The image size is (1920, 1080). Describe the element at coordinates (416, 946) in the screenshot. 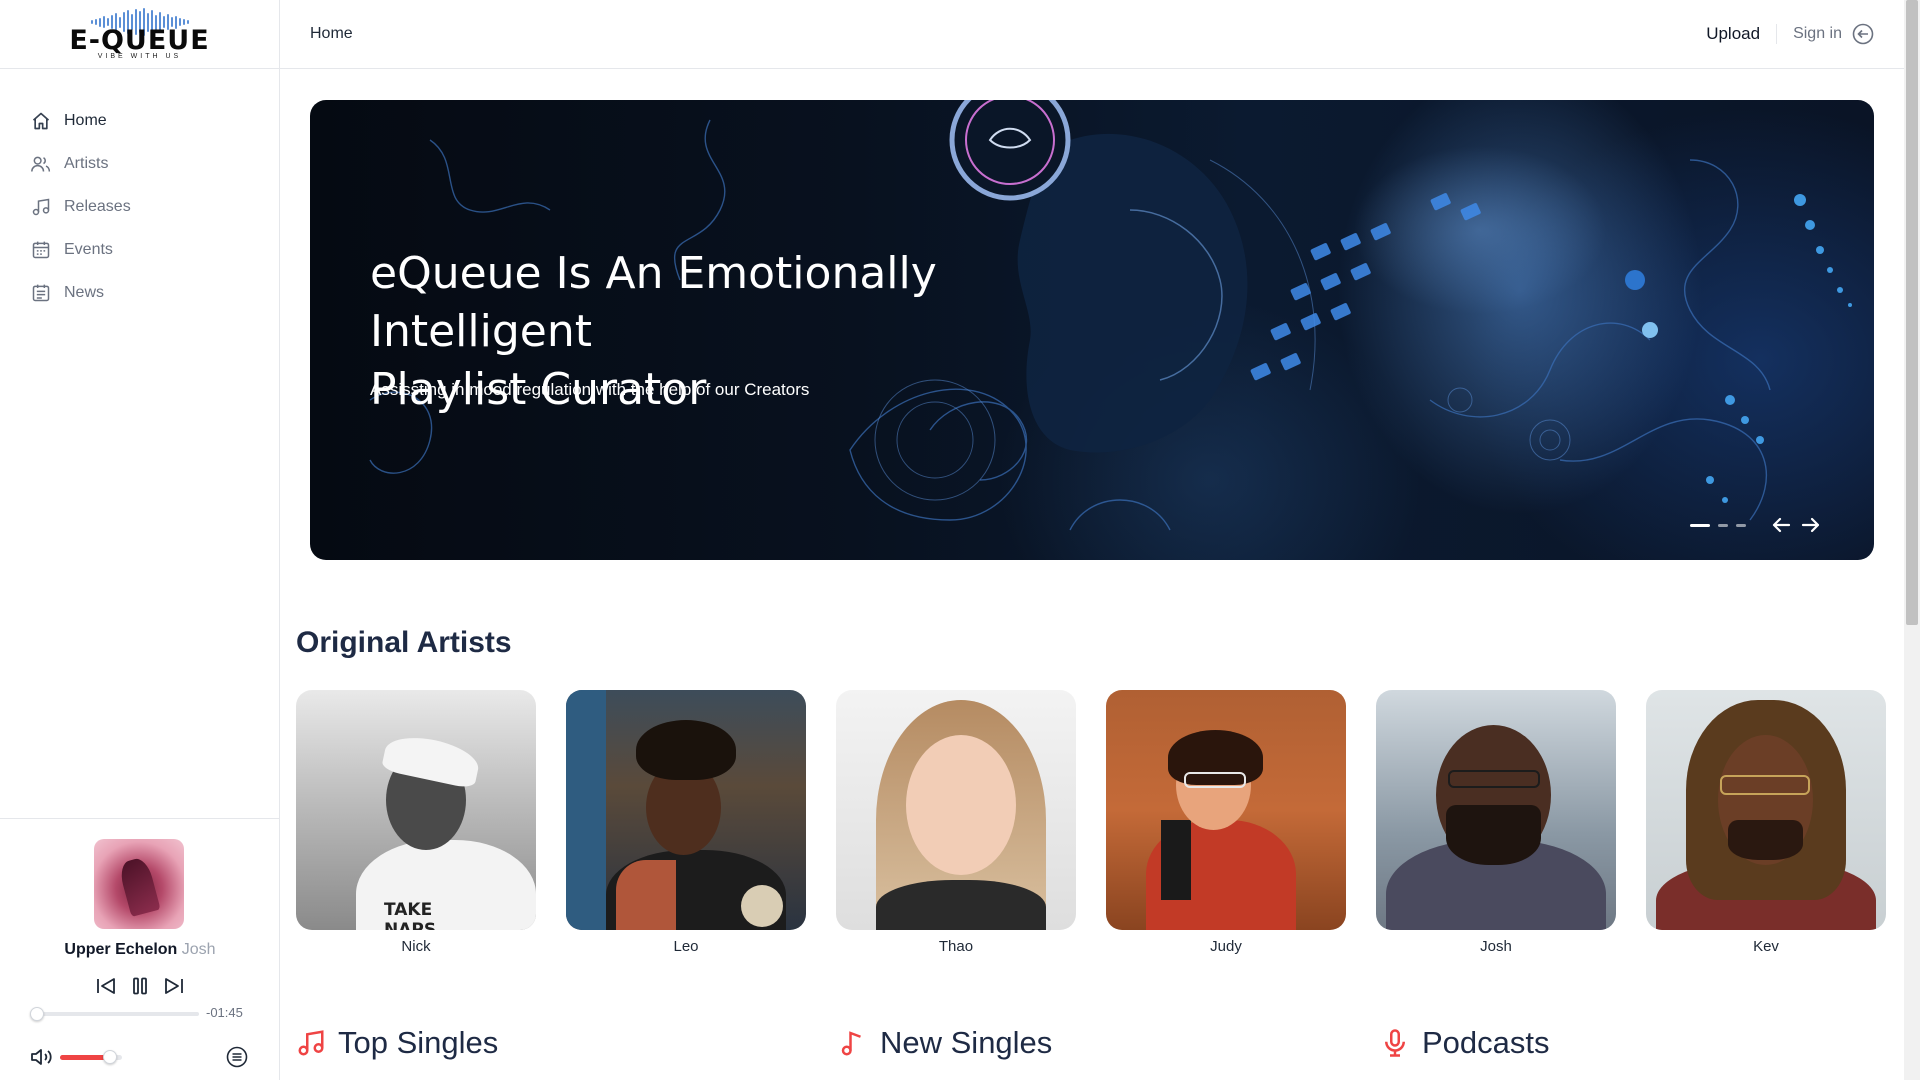

I see `artist-name: Nick` at that location.